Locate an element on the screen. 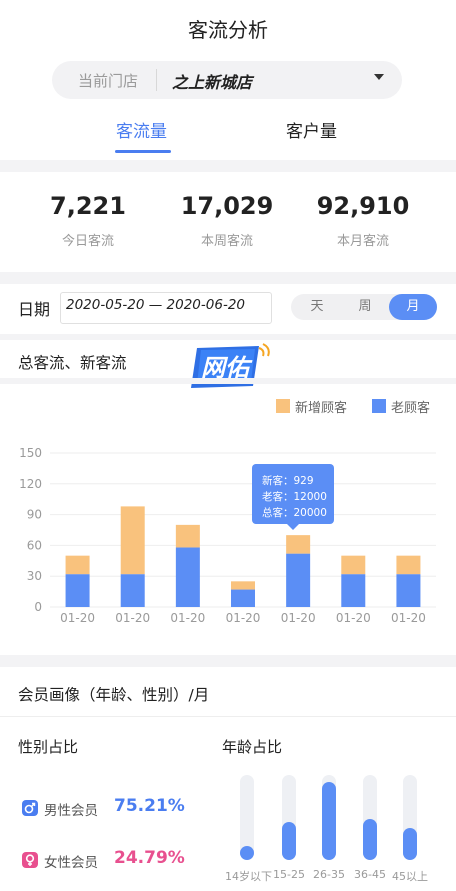 This screenshot has height=891, width=456. female-value: 24.79% is located at coordinates (149, 858).